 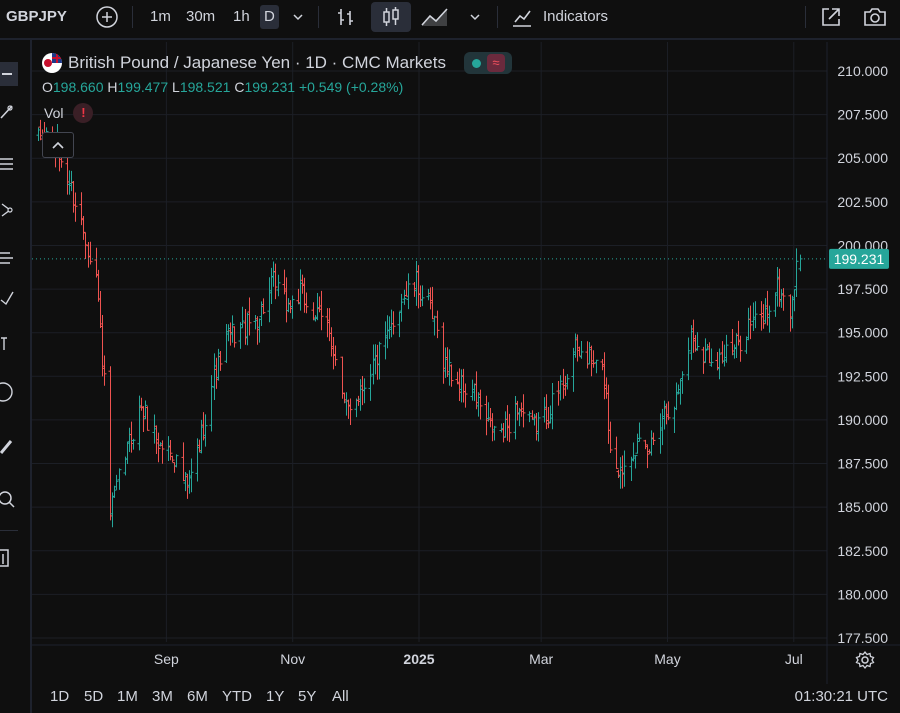 What do you see at coordinates (495, 63) in the screenshot?
I see `data-delay-icon: ≈` at bounding box center [495, 63].